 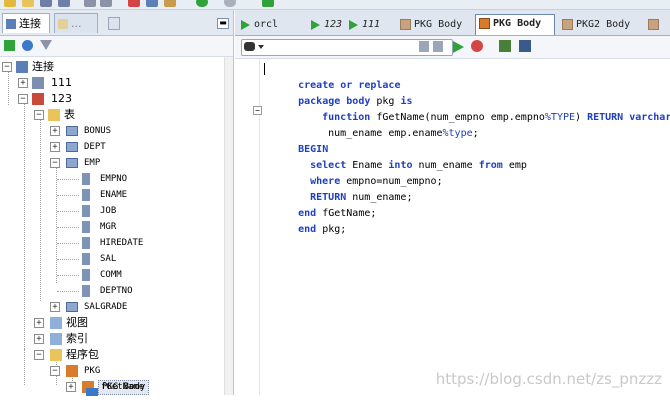 I want to click on paste-icon, so click(x=170, y=3).